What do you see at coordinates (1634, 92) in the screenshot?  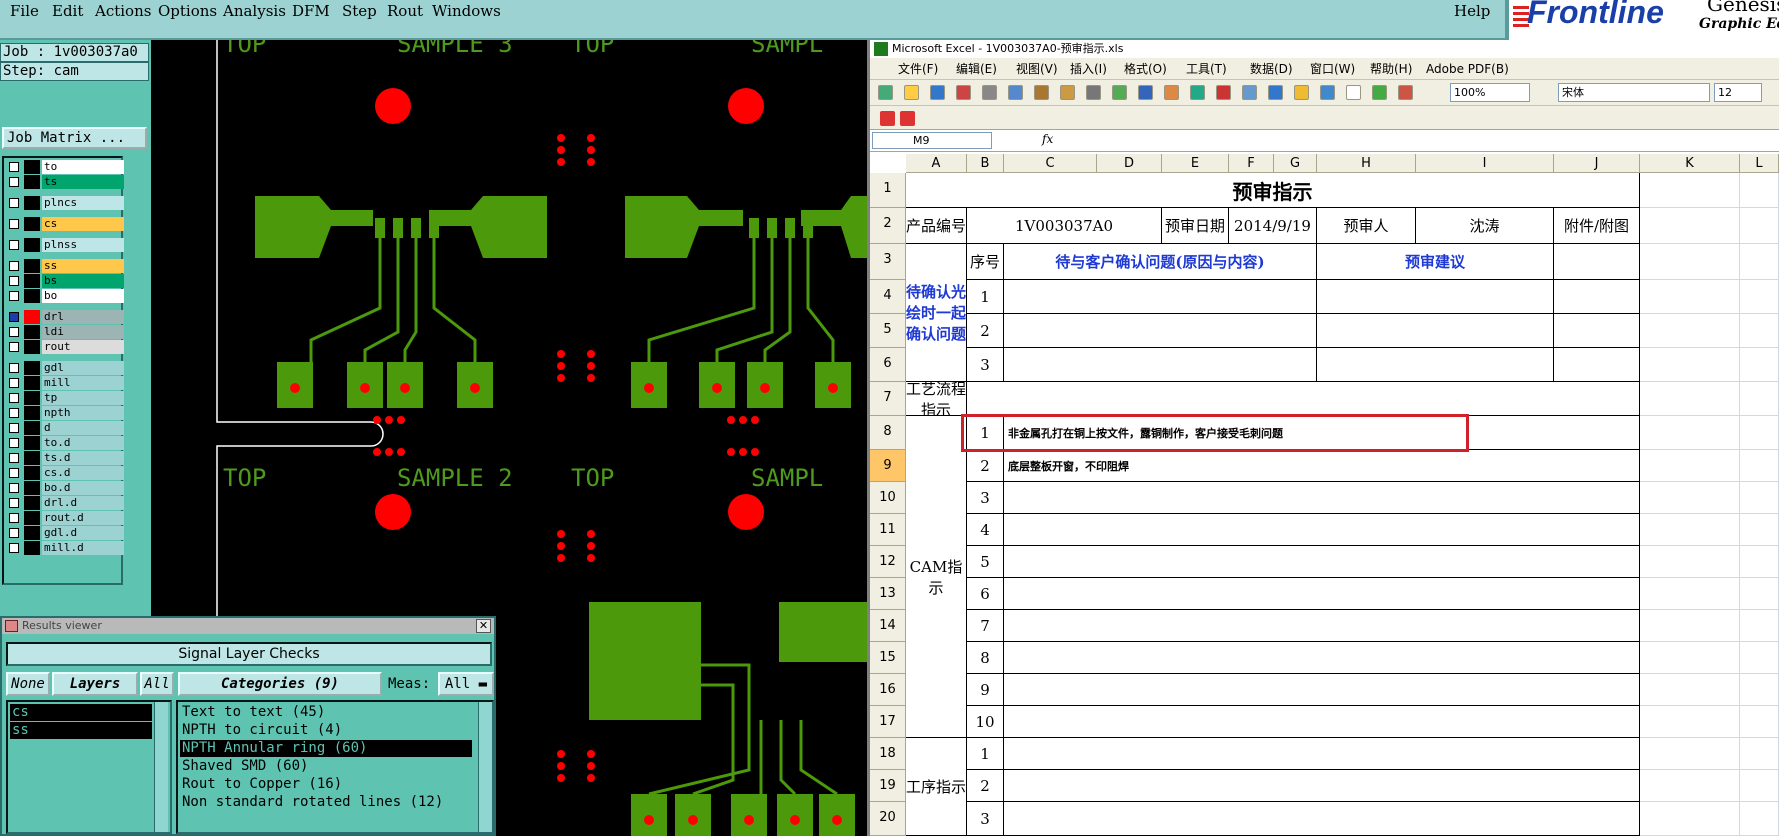 I see `font-select: 宋体` at bounding box center [1634, 92].